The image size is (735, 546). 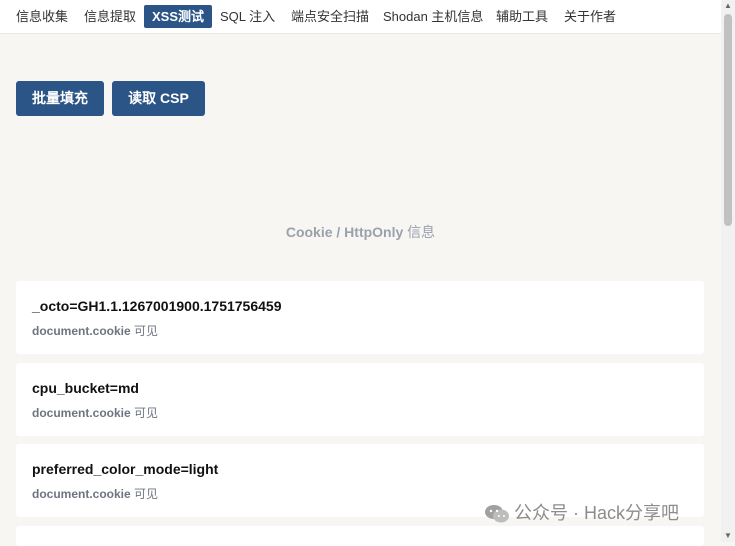 What do you see at coordinates (728, 6) in the screenshot?
I see `scroll-up-arrow-icon: ▲` at bounding box center [728, 6].